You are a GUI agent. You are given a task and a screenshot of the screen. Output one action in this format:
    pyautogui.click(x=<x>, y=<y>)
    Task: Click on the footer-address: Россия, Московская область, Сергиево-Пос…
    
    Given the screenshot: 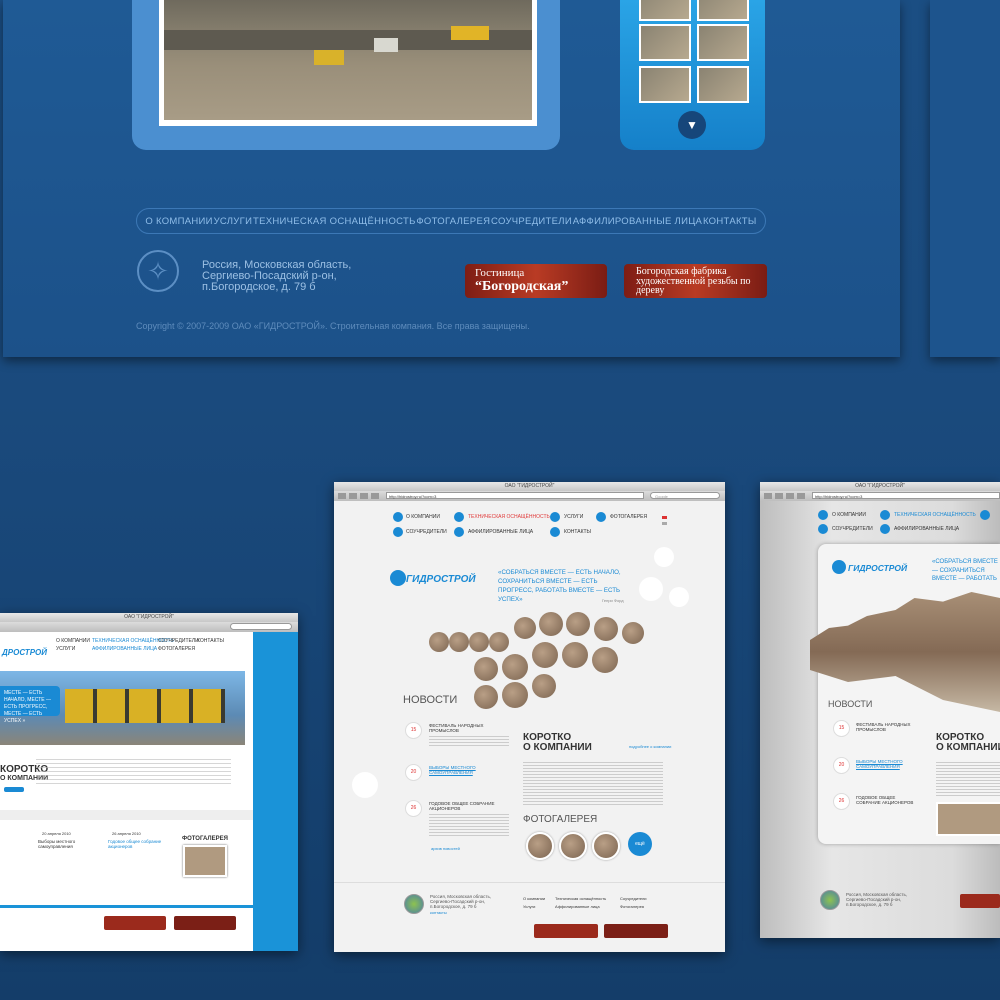 What is the action you would take?
    pyautogui.click(x=461, y=901)
    